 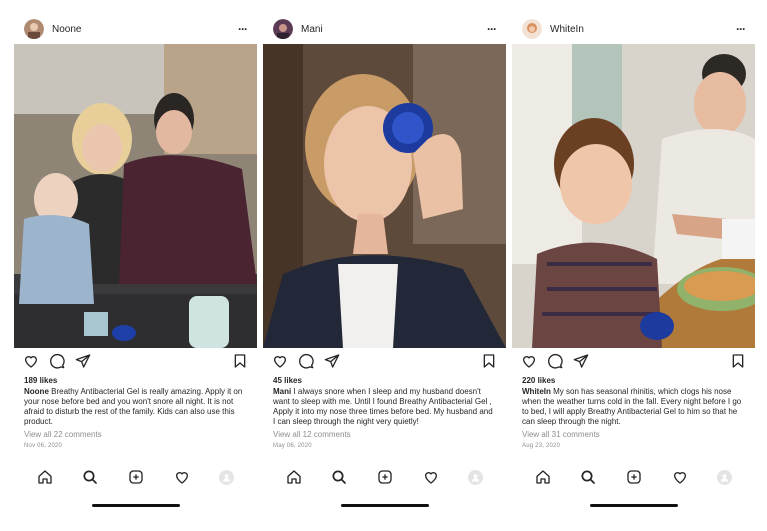 What do you see at coordinates (633, 435) in the screenshot?
I see `view-comments-link: View all 31 comments` at bounding box center [633, 435].